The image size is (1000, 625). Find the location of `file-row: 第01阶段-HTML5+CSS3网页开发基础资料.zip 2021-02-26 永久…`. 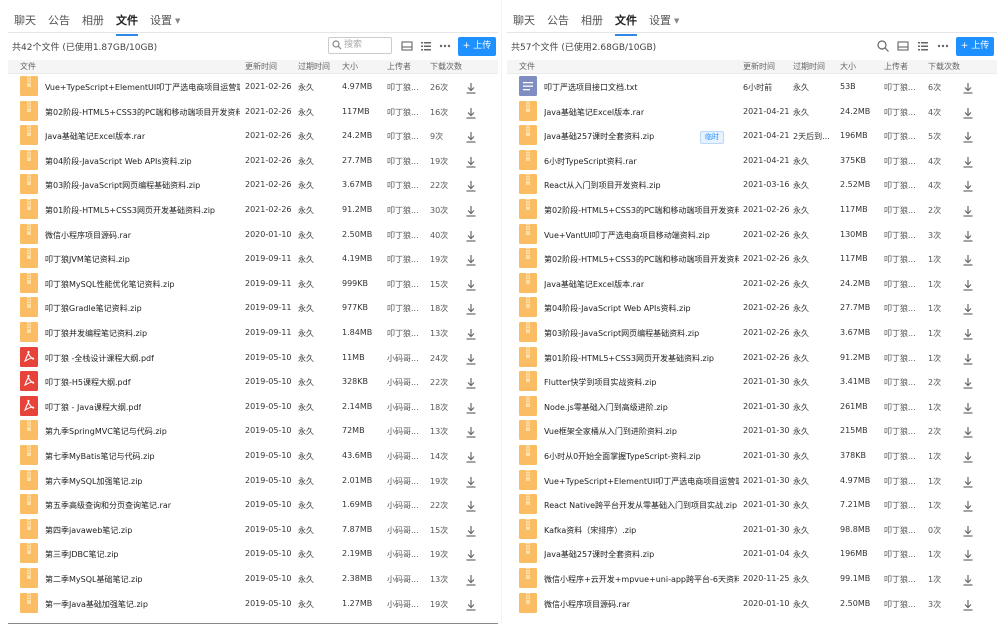

file-row: 第01阶段-HTML5+CSS3网页开发基础资料.zip 2021-02-26 永久… is located at coordinates (752, 357).